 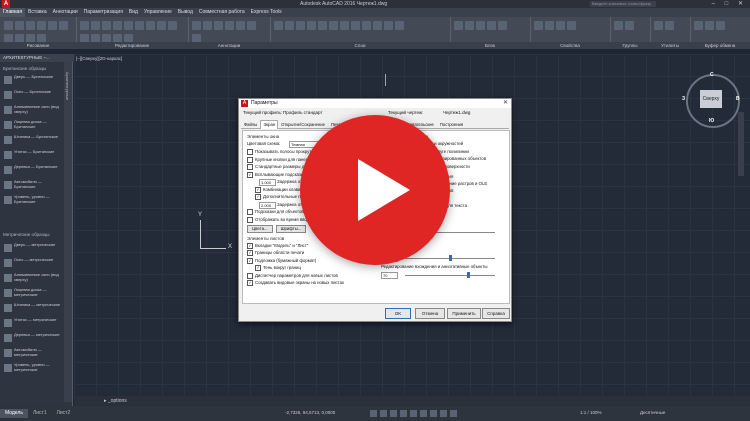 What do you see at coordinates (591, 412) in the screenshot?
I see `annotation-scale: 1:1 / 100%` at bounding box center [591, 412].